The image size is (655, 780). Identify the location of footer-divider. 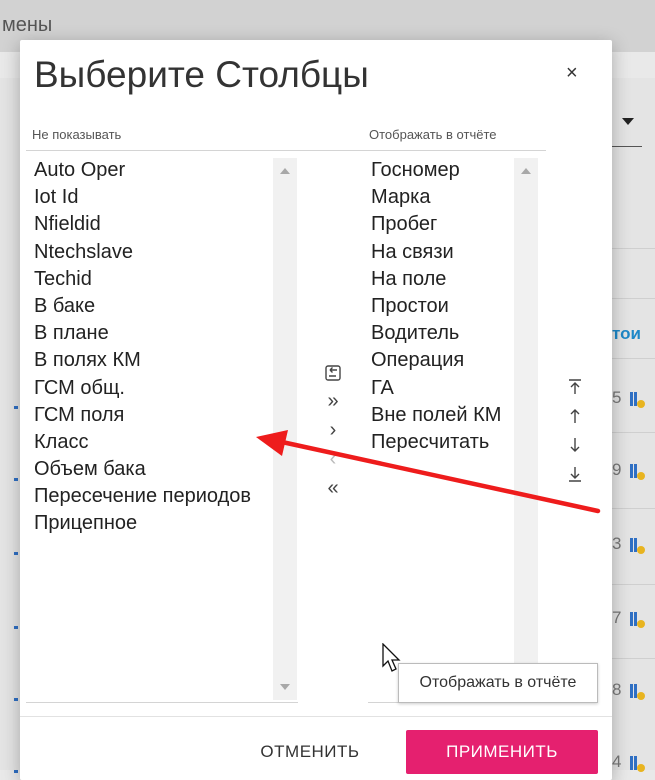
(316, 716).